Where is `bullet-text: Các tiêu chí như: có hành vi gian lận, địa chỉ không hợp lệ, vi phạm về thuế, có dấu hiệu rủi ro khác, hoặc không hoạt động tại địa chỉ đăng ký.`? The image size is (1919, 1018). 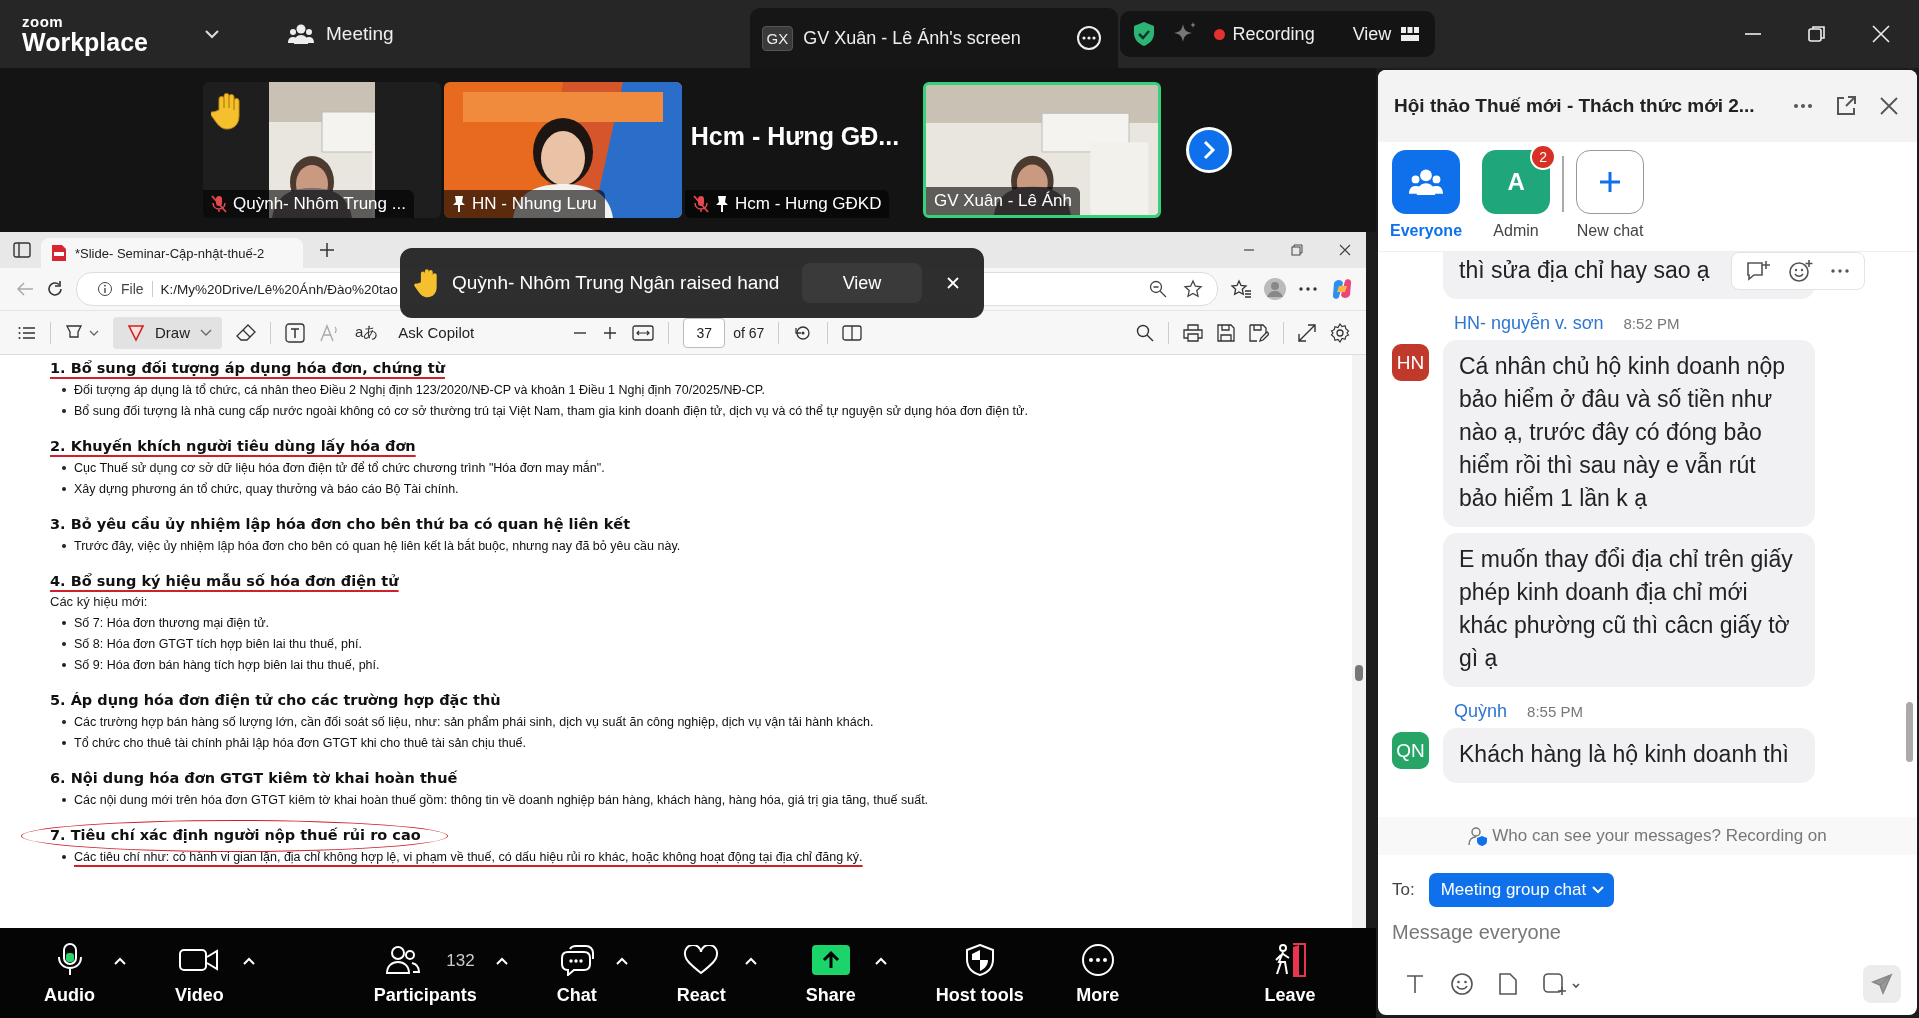
bullet-text: Các tiêu chí như: có hành vi gian lận, địa chỉ không hợp lệ, vi phạm về thuế, có dấu hiệu rủi ro khác, hoặc không hoạt động tại địa chỉ đăng ký. is located at coordinates (468, 857).